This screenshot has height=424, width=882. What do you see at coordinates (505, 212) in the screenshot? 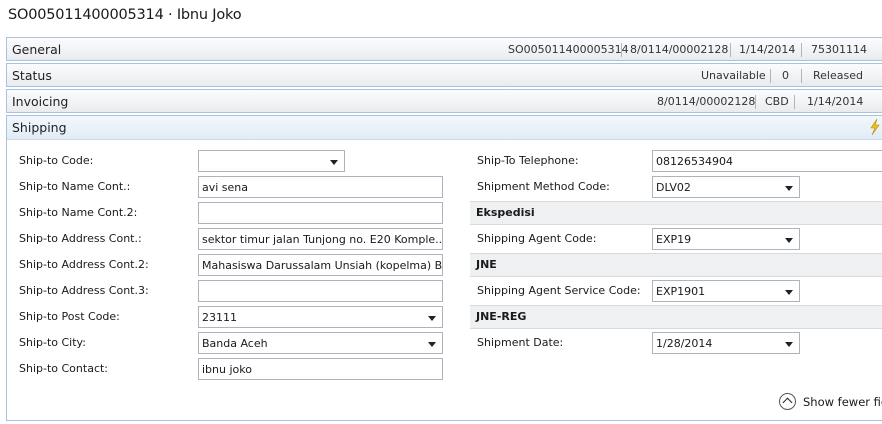
I see `group-ekspedisi: Ekspedisi` at bounding box center [505, 212].